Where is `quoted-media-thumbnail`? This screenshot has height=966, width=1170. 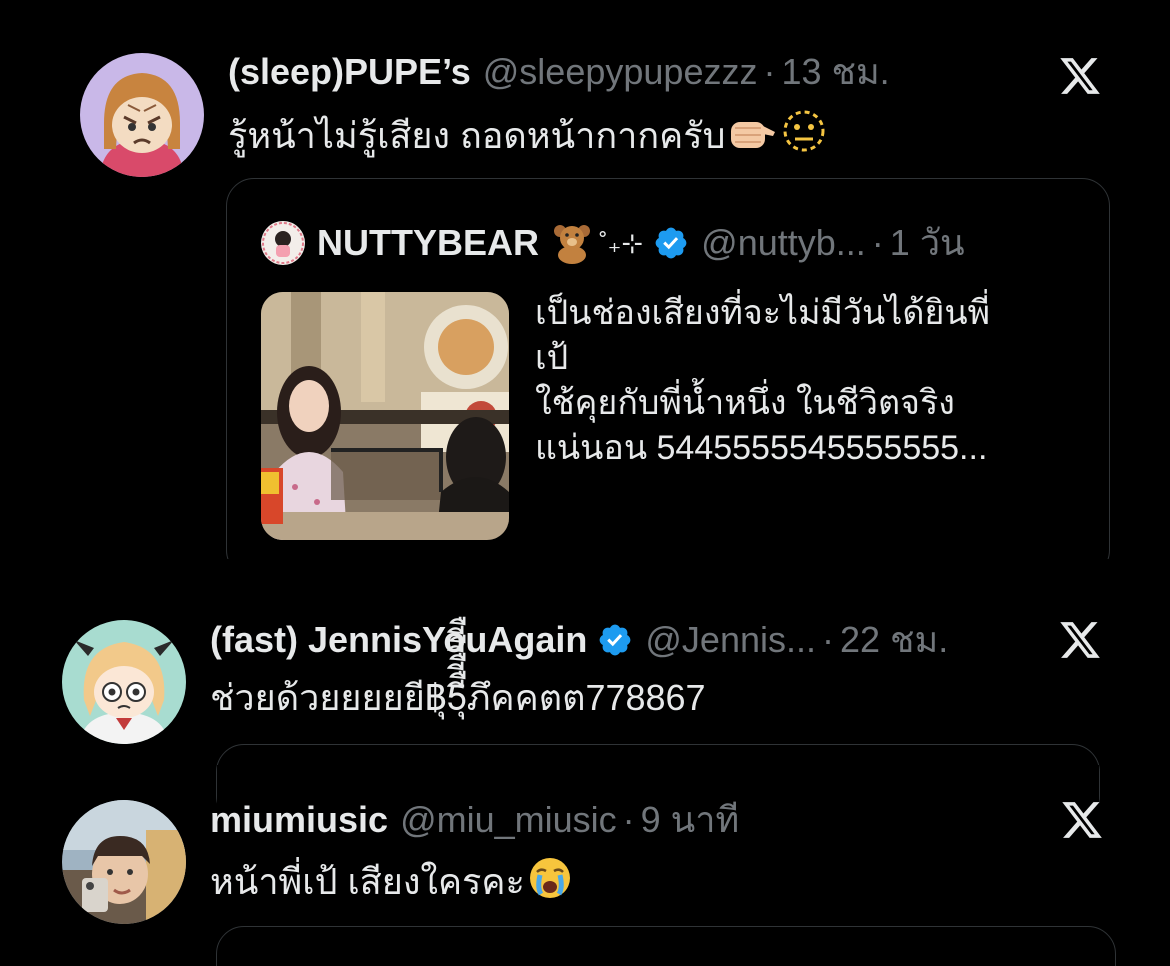
quoted-media-thumbnail is located at coordinates (385, 416).